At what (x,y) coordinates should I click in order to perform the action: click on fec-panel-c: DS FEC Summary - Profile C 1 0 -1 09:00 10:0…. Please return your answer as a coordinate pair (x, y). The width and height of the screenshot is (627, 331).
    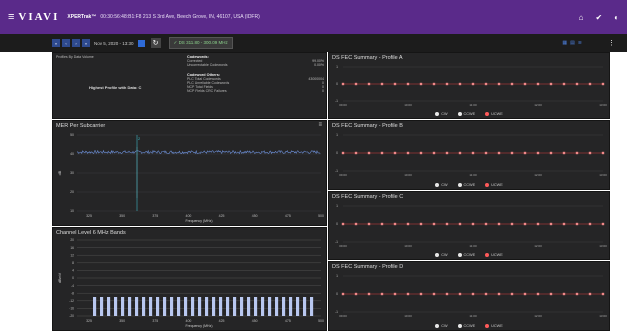
    Looking at the image, I should click on (469, 225).